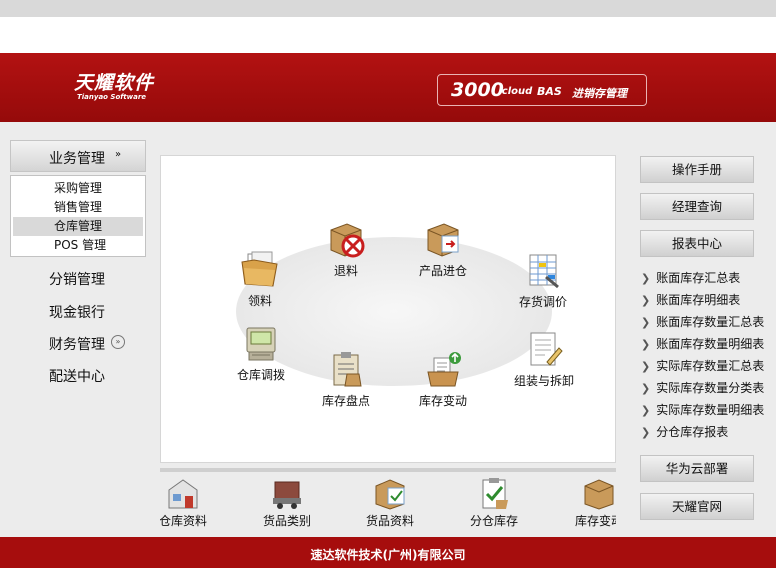 Image resolution: width=776 pixels, height=568 pixels. Describe the element at coordinates (477, 90) in the screenshot. I see `product-version: 3000` at that location.